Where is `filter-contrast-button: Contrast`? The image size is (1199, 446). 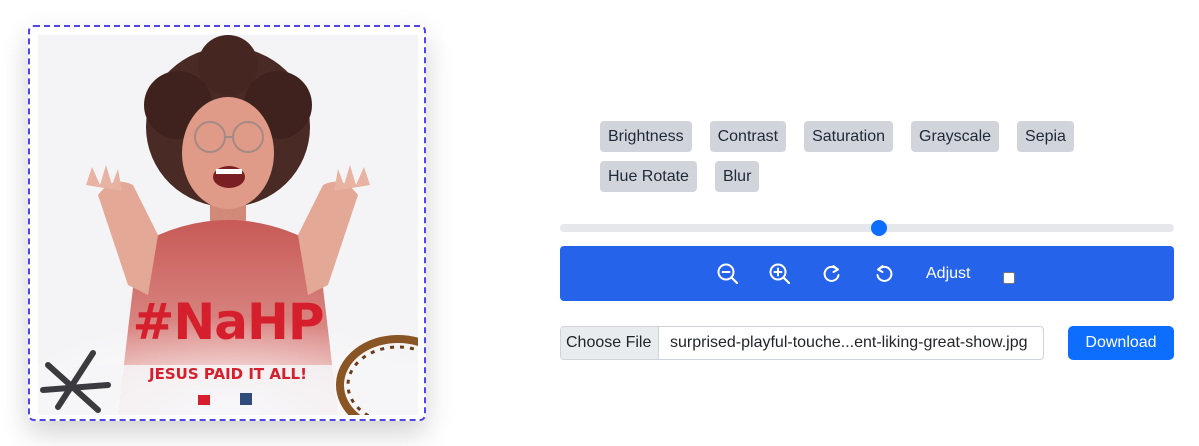 filter-contrast-button: Contrast is located at coordinates (748, 136).